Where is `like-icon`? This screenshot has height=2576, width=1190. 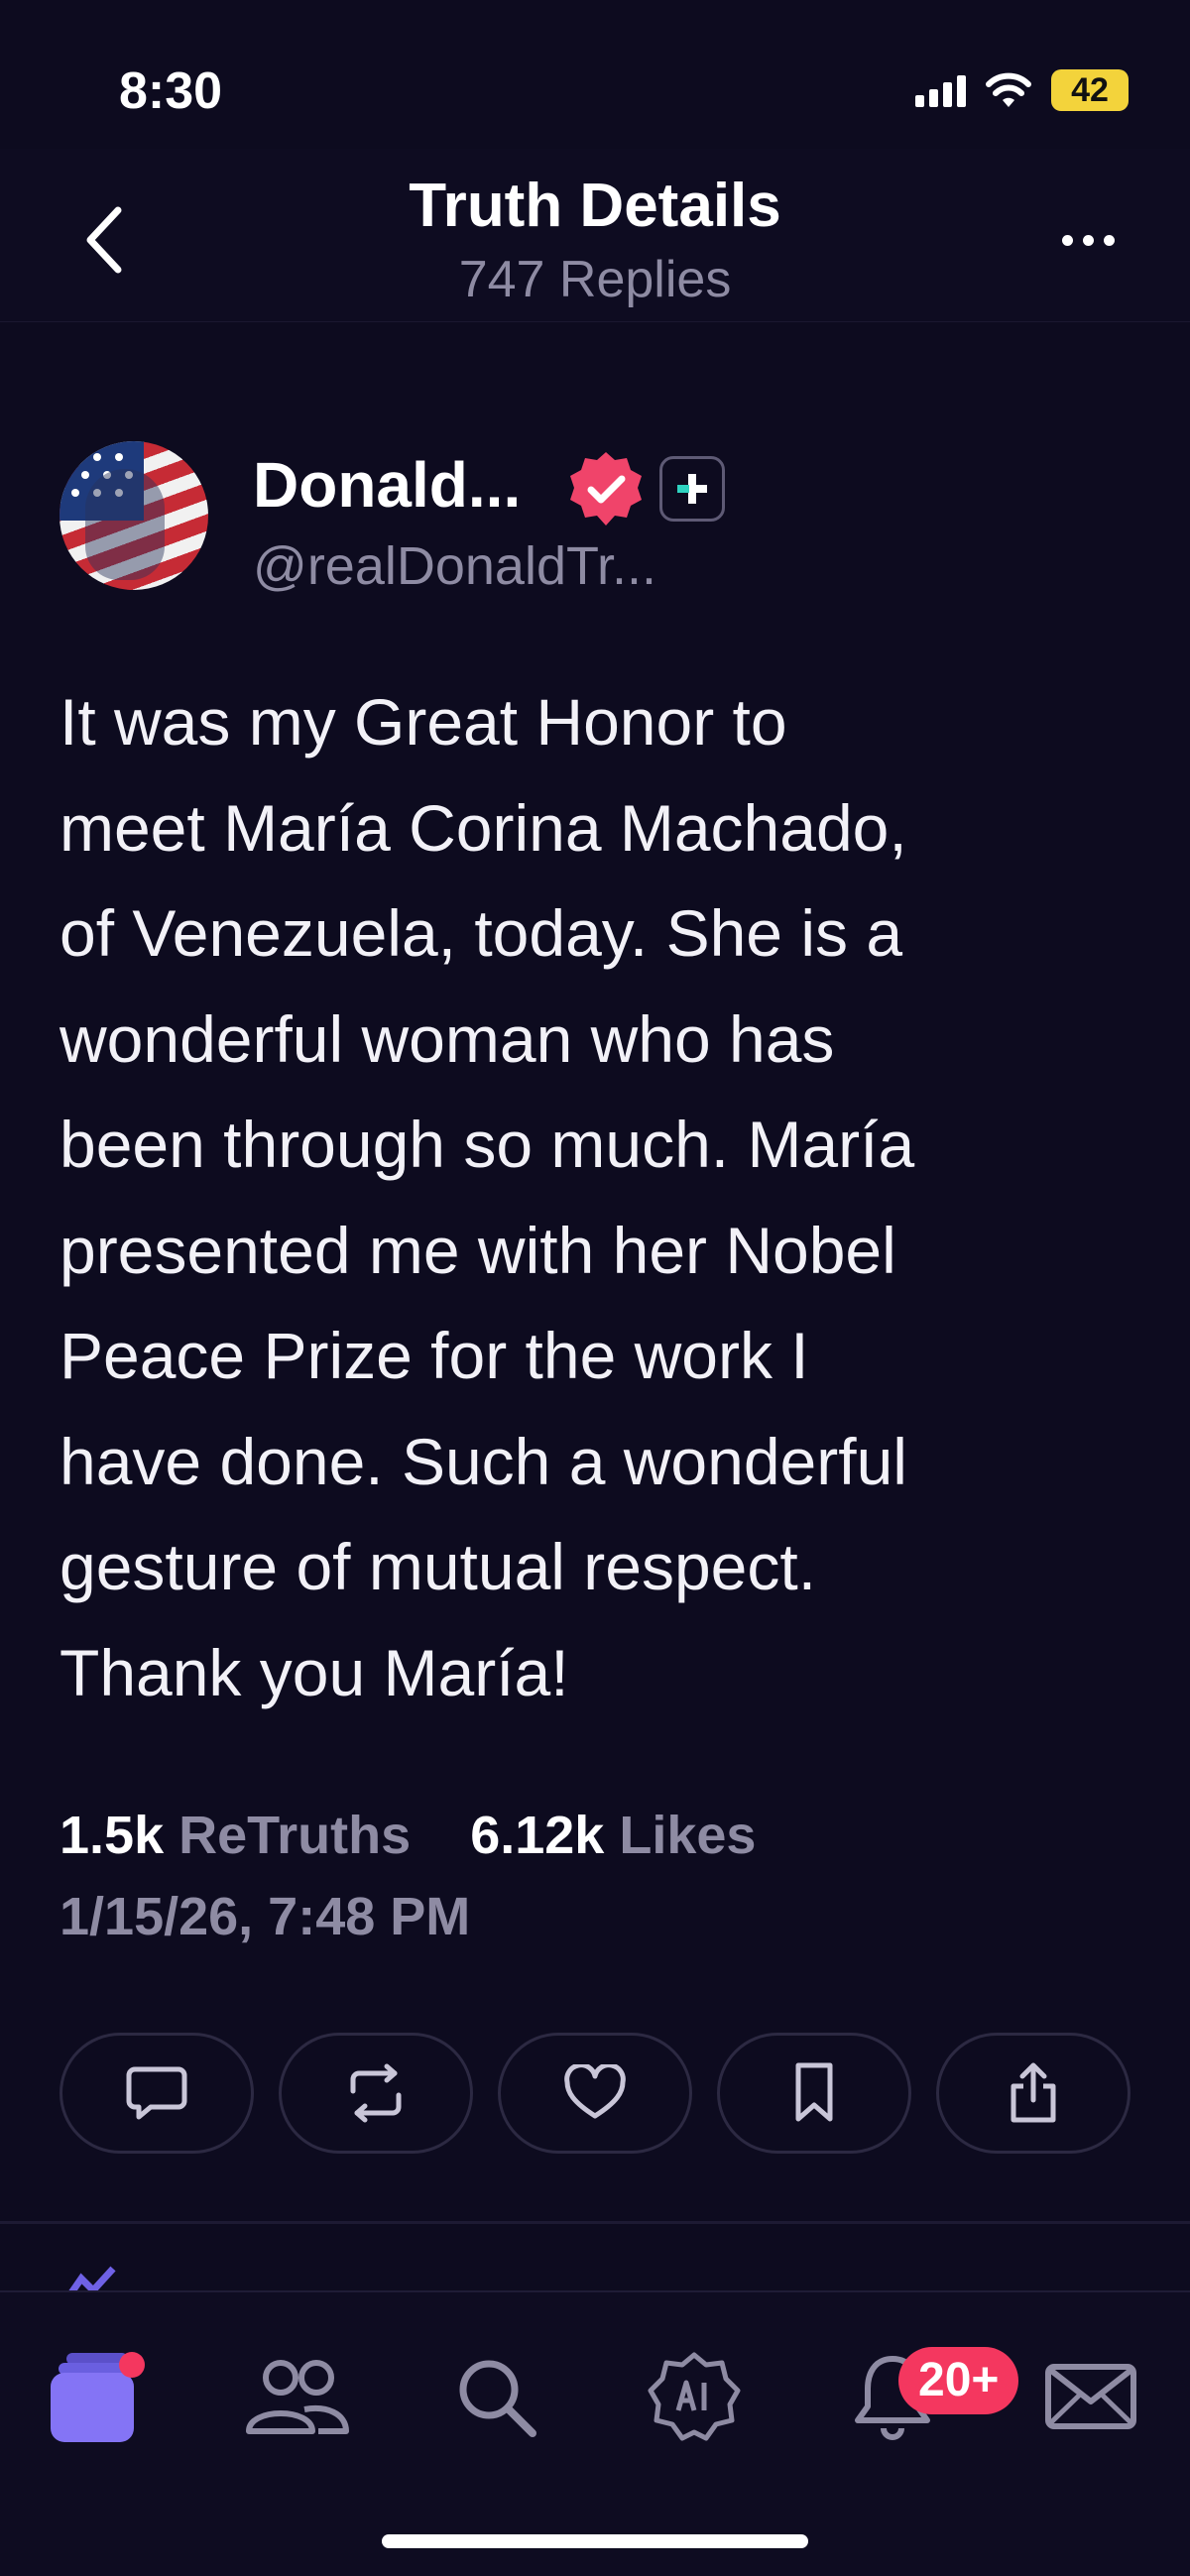
like-icon is located at coordinates (595, 2091).